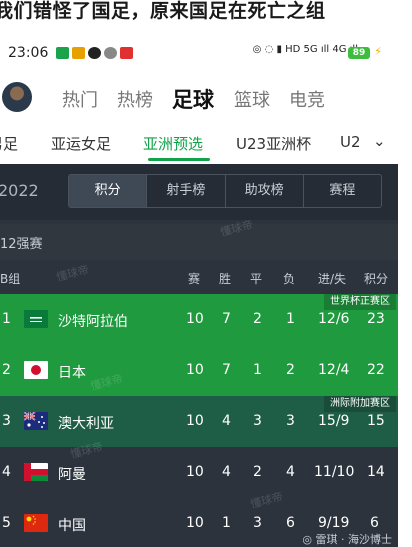  I want to click on table-row: 世界杯正赛区 1 沙特阿拉伯 10 7 2 1 12/6 23, so click(199, 319).